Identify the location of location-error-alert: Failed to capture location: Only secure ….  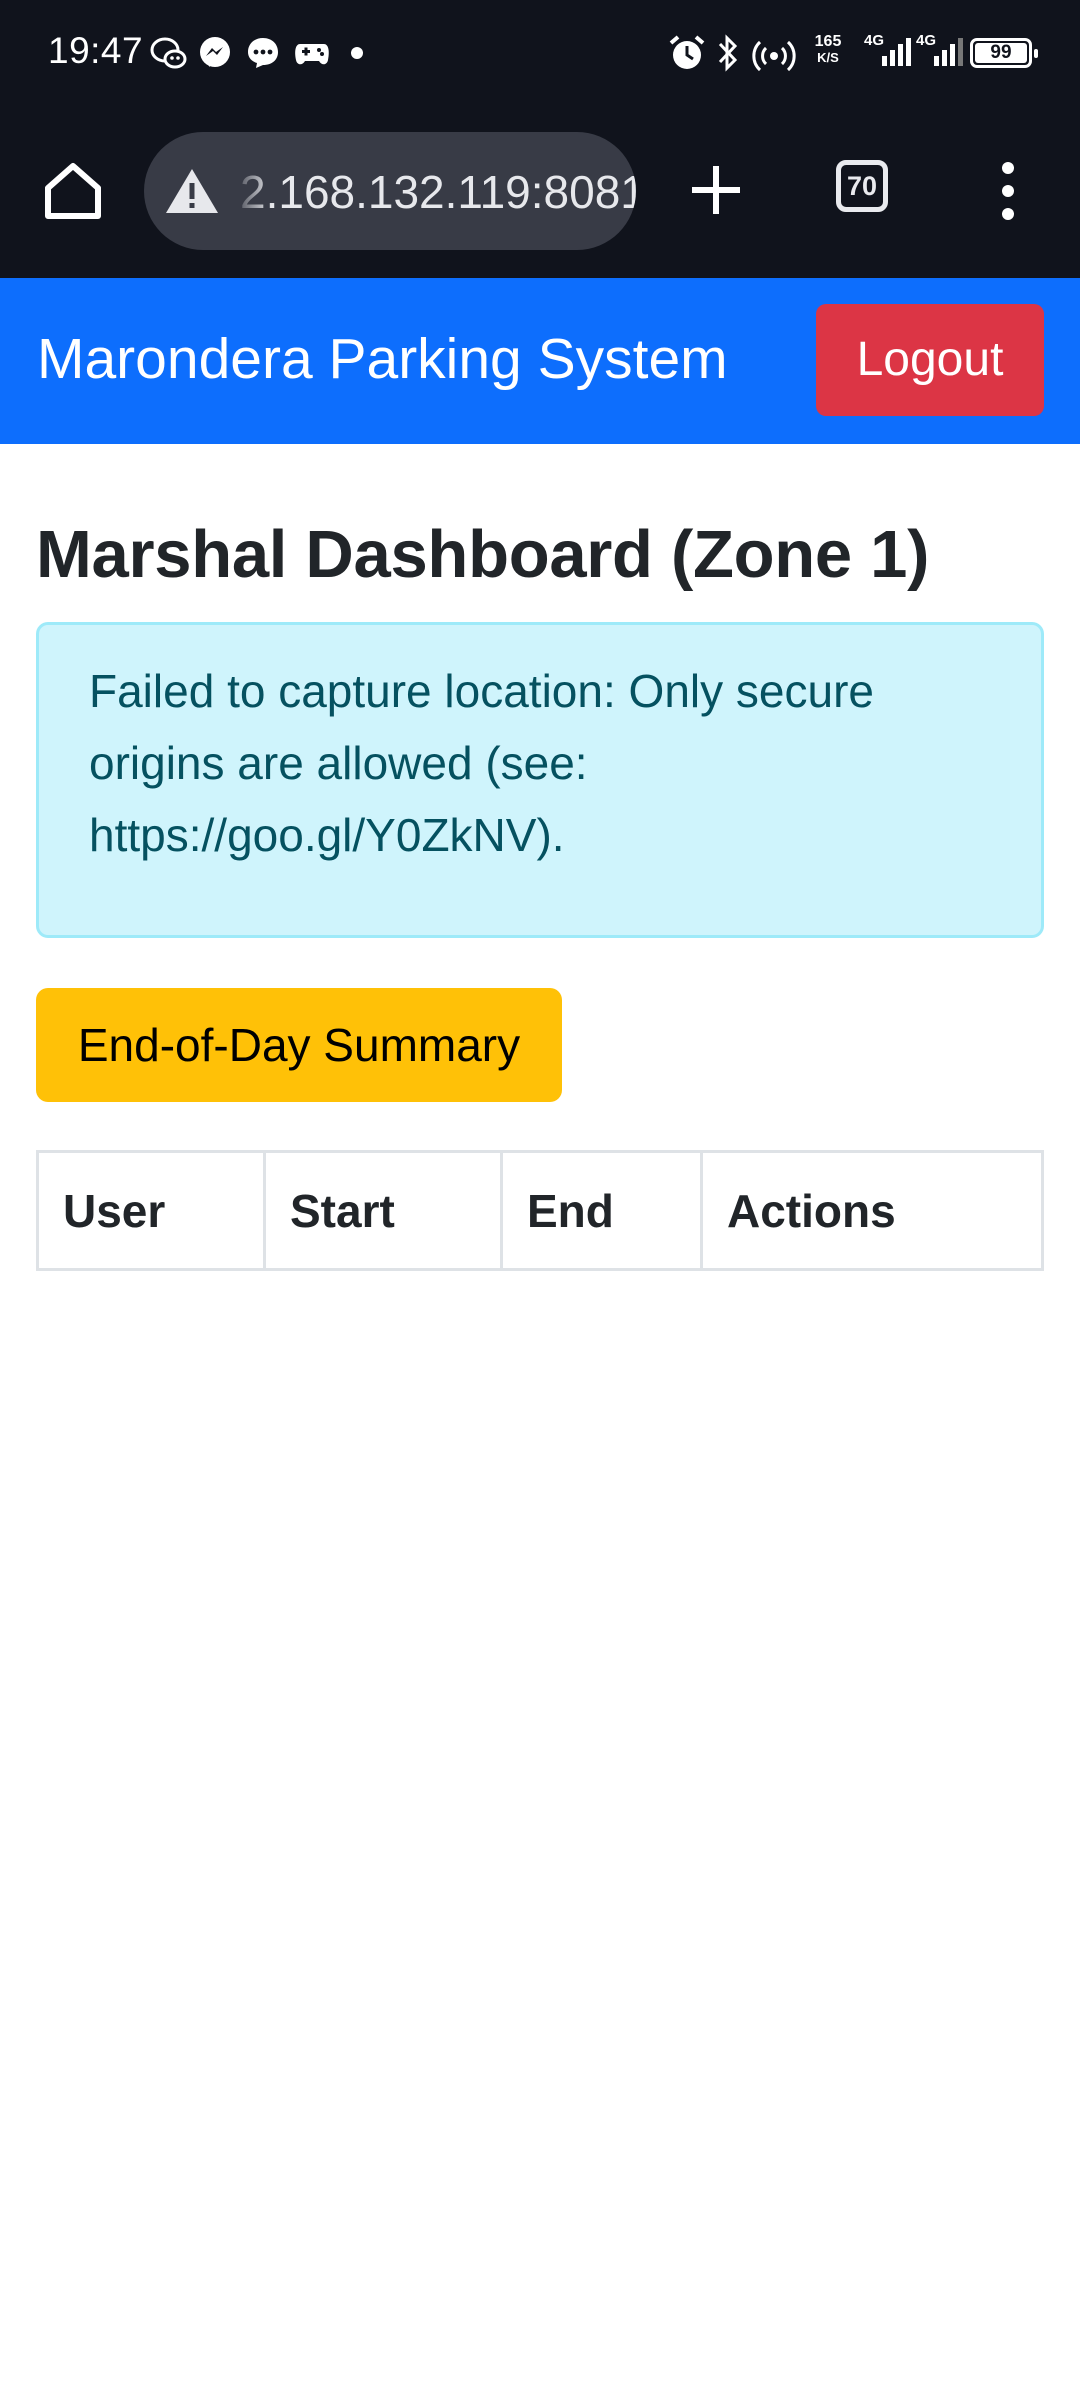
(540, 780).